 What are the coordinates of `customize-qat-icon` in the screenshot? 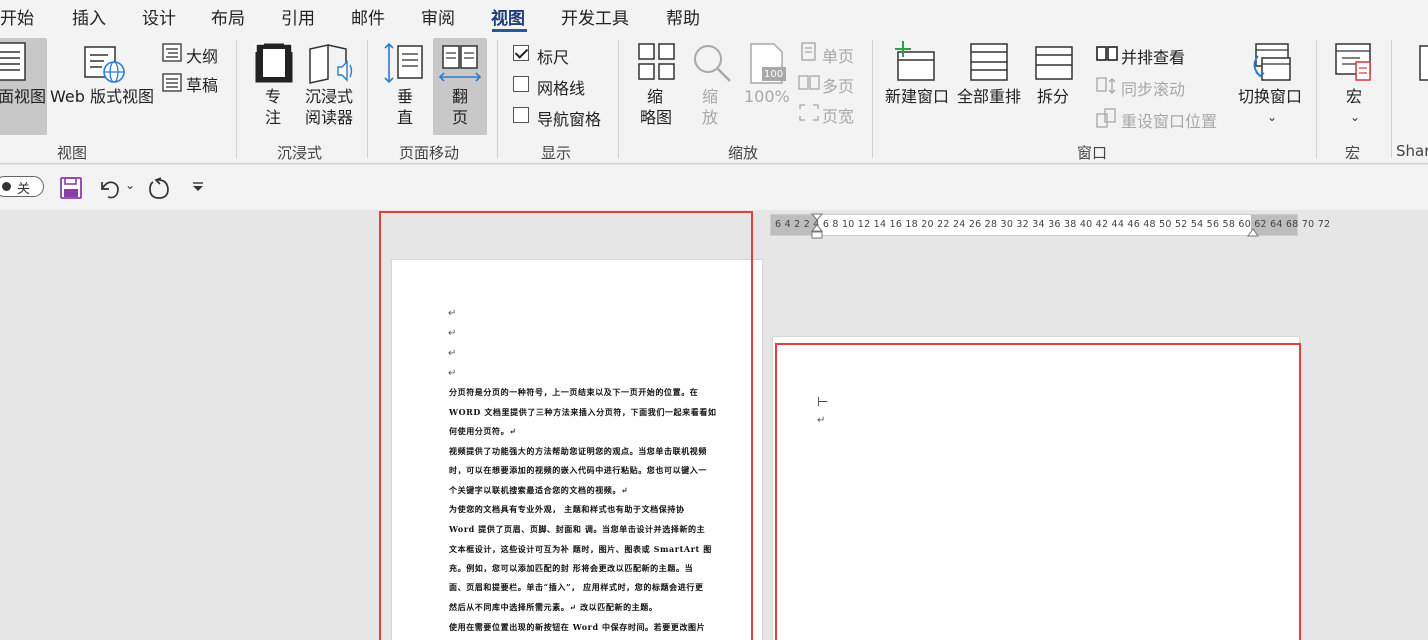 It's located at (198, 187).